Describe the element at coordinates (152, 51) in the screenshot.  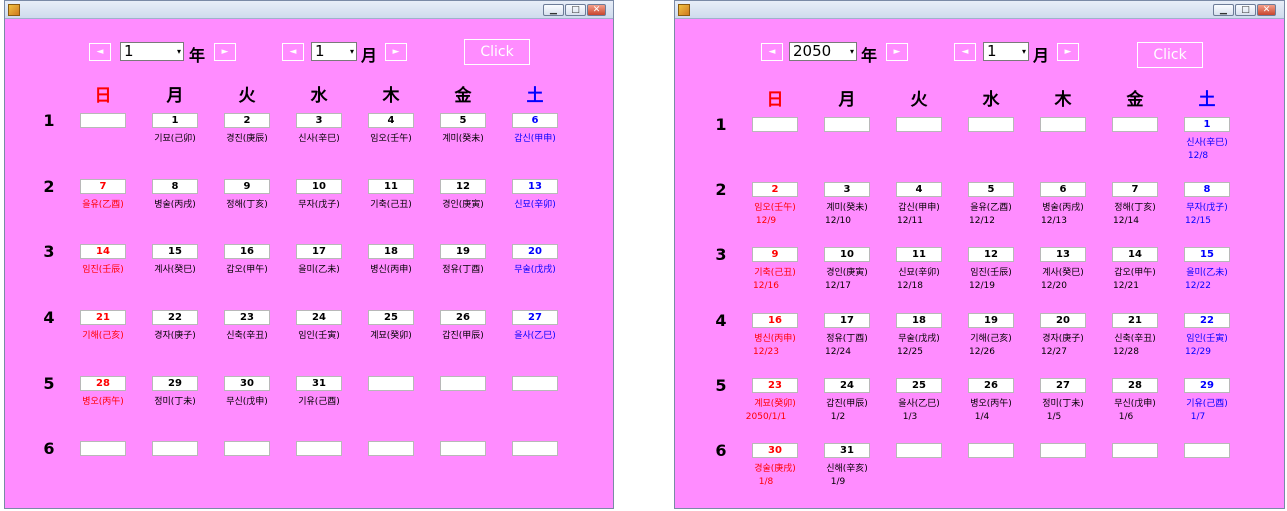
I see `year-select: 1 ▾` at that location.